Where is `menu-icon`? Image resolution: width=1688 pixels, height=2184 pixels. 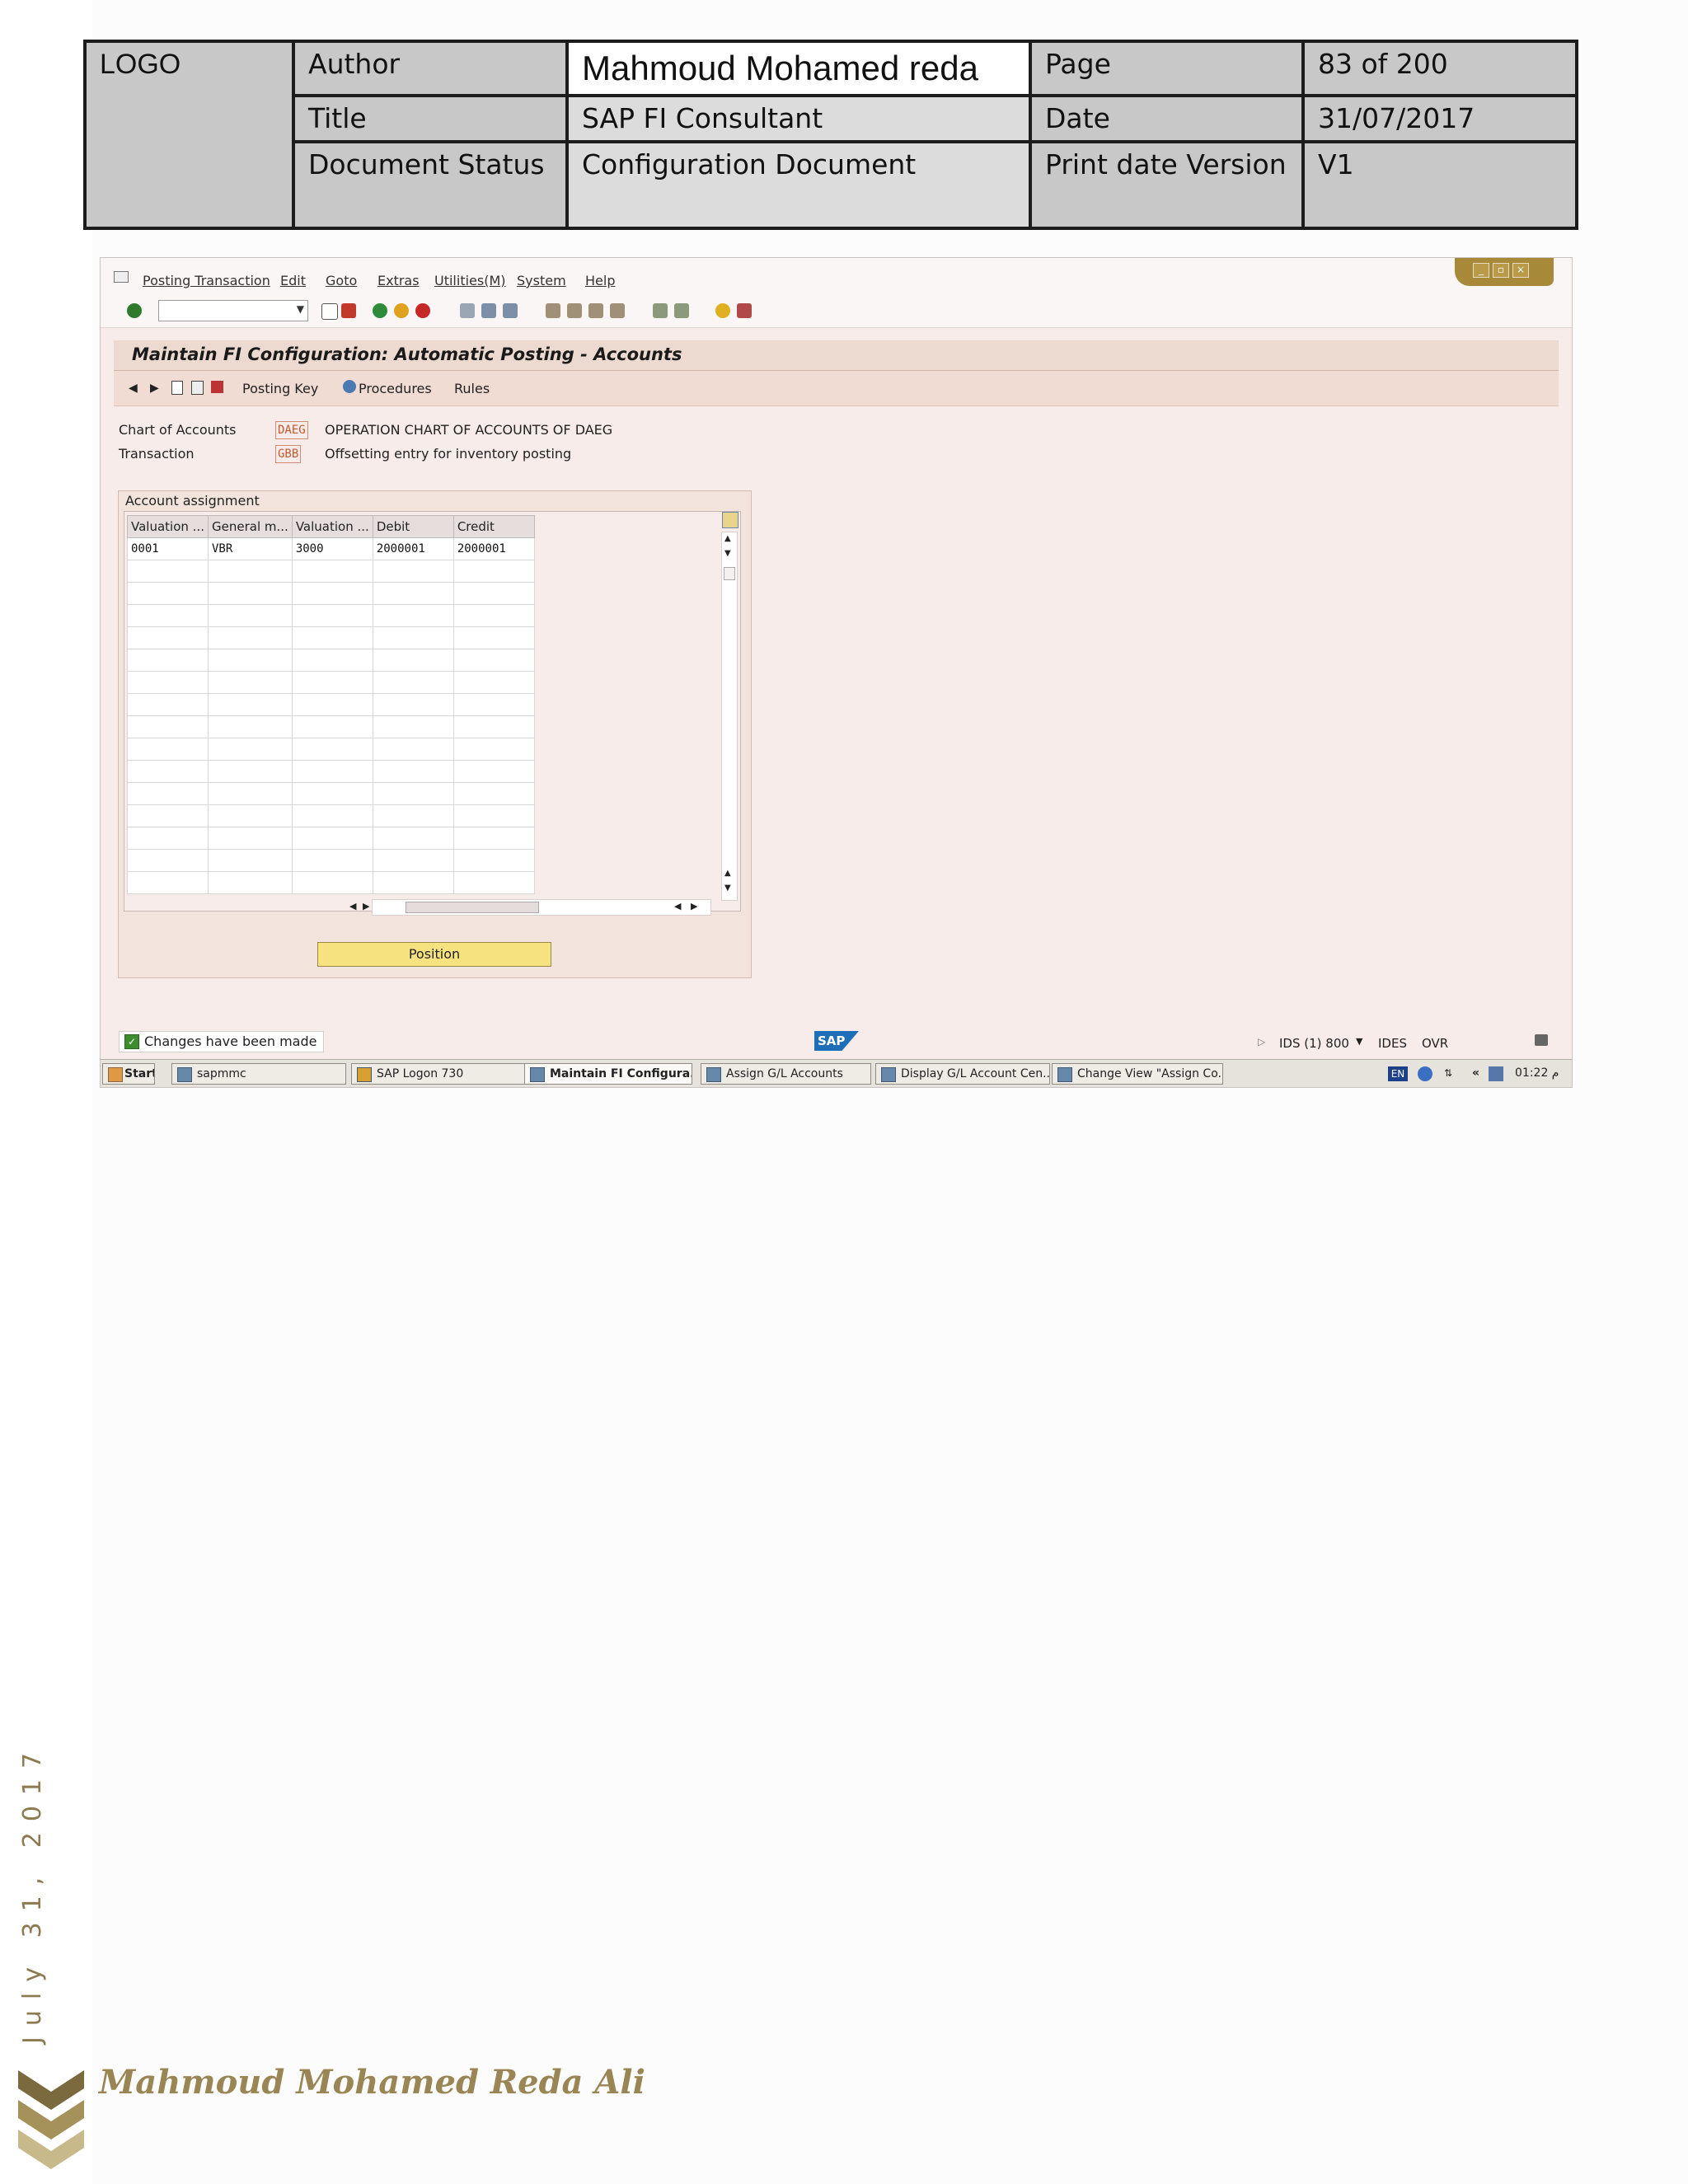
menu-icon is located at coordinates (121, 277).